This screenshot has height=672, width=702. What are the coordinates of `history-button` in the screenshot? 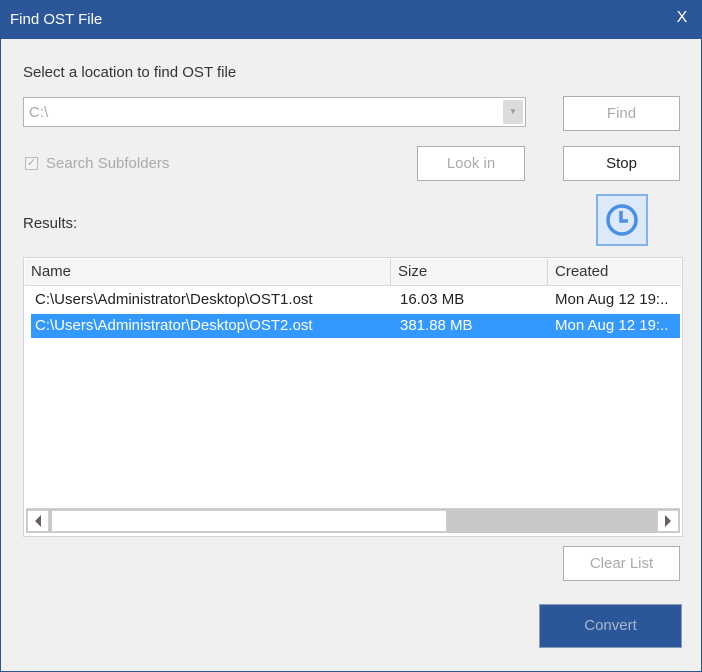 It's located at (622, 220).